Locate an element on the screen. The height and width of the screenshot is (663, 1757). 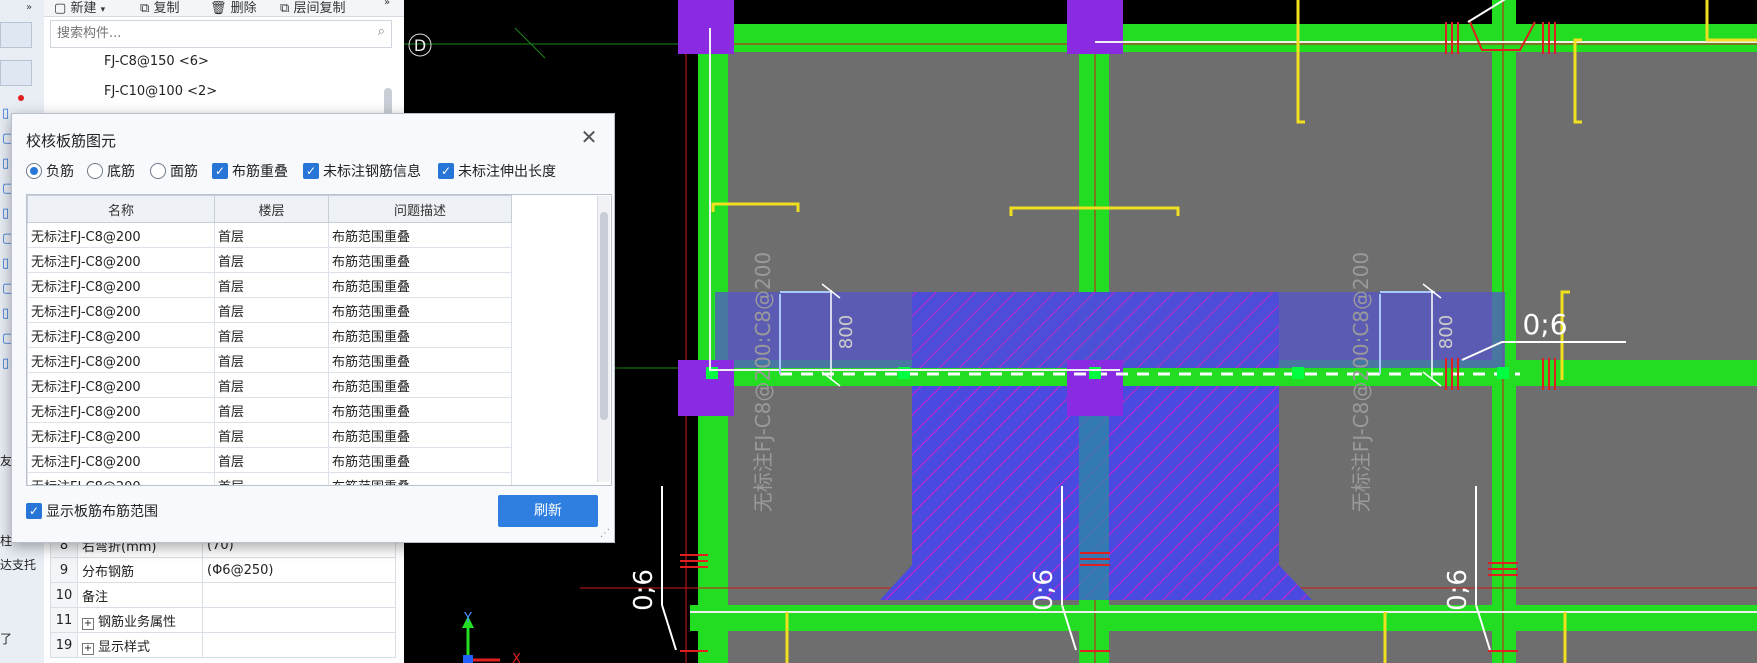
property-name: 备注 is located at coordinates (140, 595).